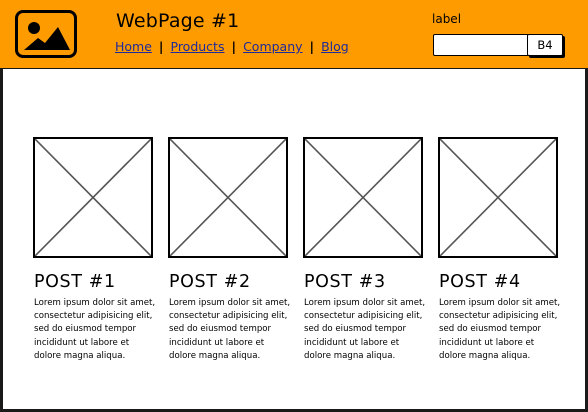  What do you see at coordinates (198, 46) in the screenshot?
I see `nav-link-products: Products` at bounding box center [198, 46].